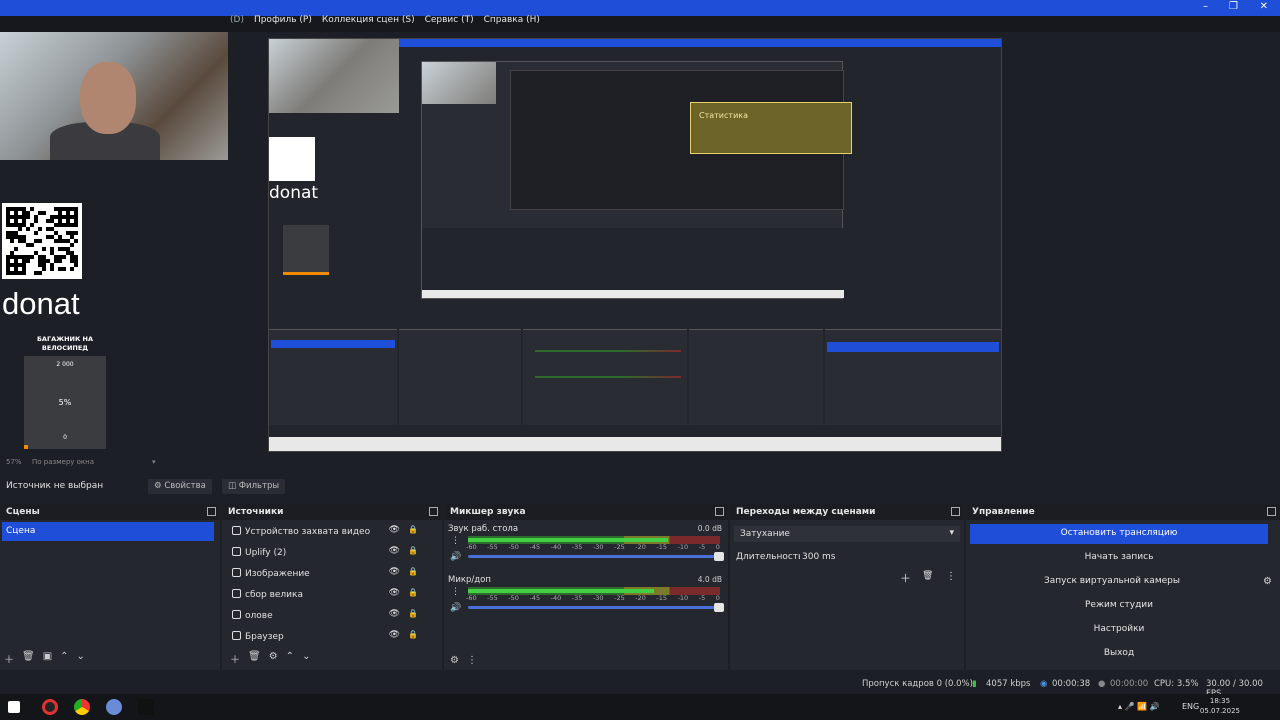 Image resolution: width=1280 pixels, height=720 pixels. I want to click on source-item: Браузер 👁 🔒, so click(327, 636).